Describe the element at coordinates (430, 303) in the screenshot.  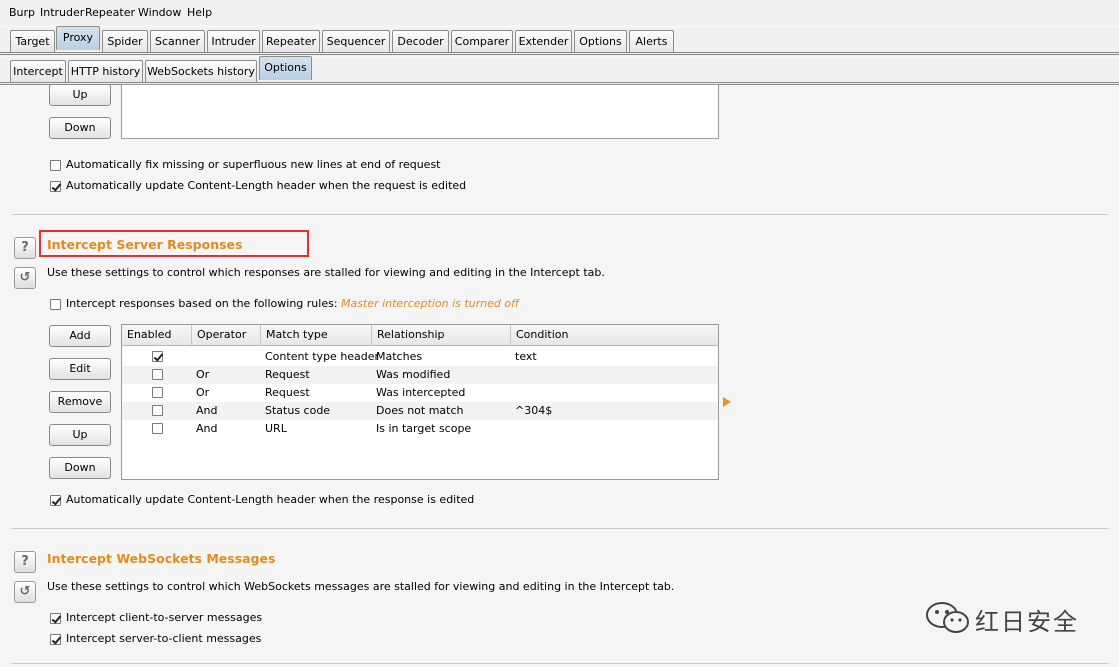
I see `master-interception-note: Master interception is turned off` at that location.